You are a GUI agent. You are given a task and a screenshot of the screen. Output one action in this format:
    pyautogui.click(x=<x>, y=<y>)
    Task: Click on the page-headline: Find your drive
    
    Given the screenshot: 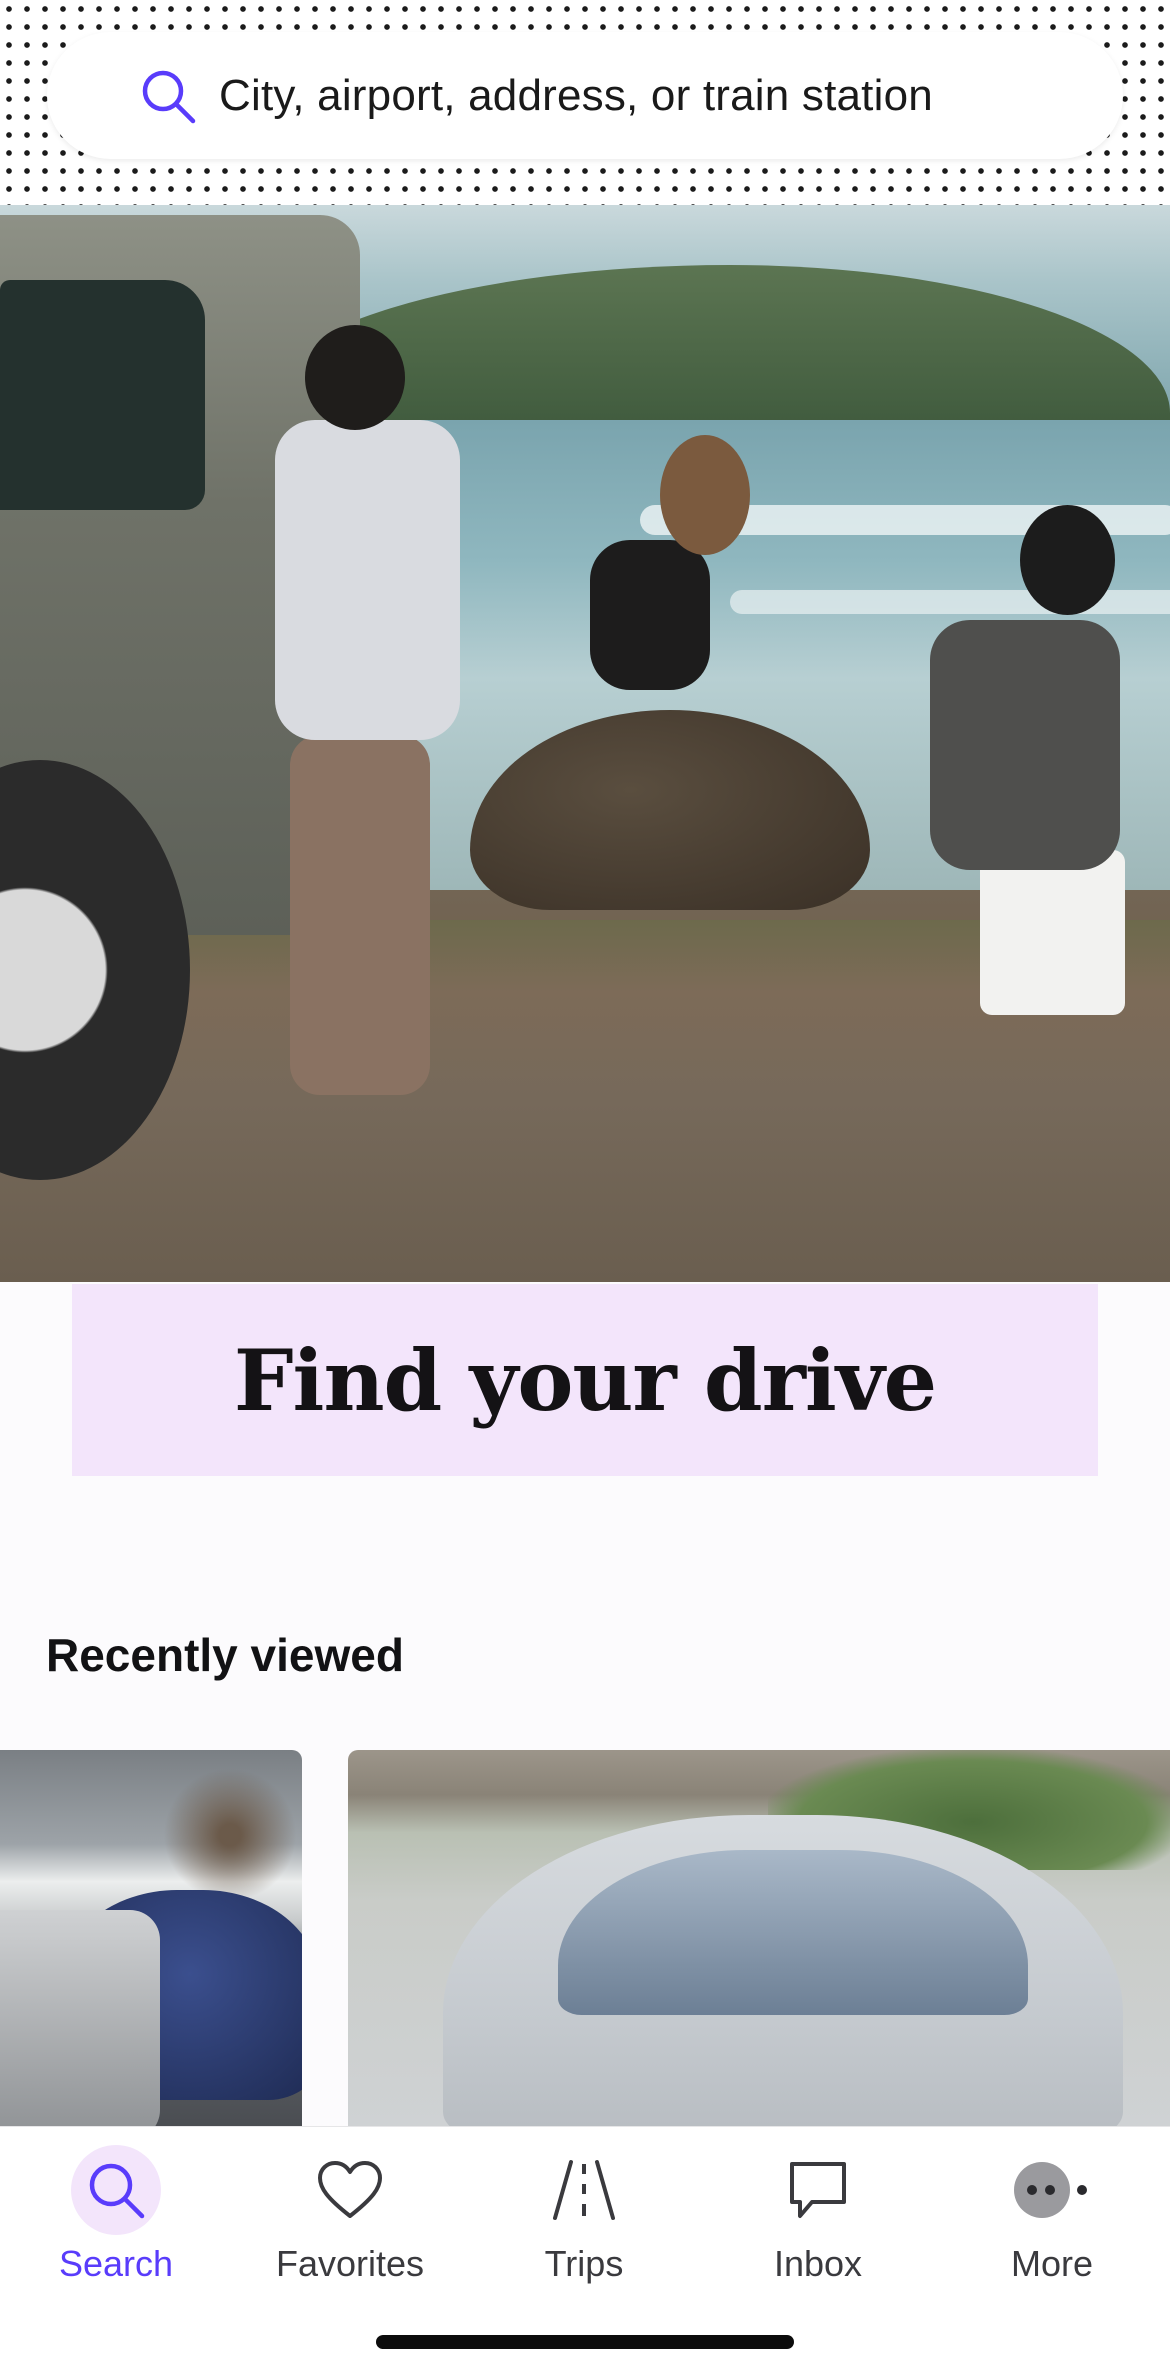 What is the action you would take?
    pyautogui.click(x=585, y=1380)
    